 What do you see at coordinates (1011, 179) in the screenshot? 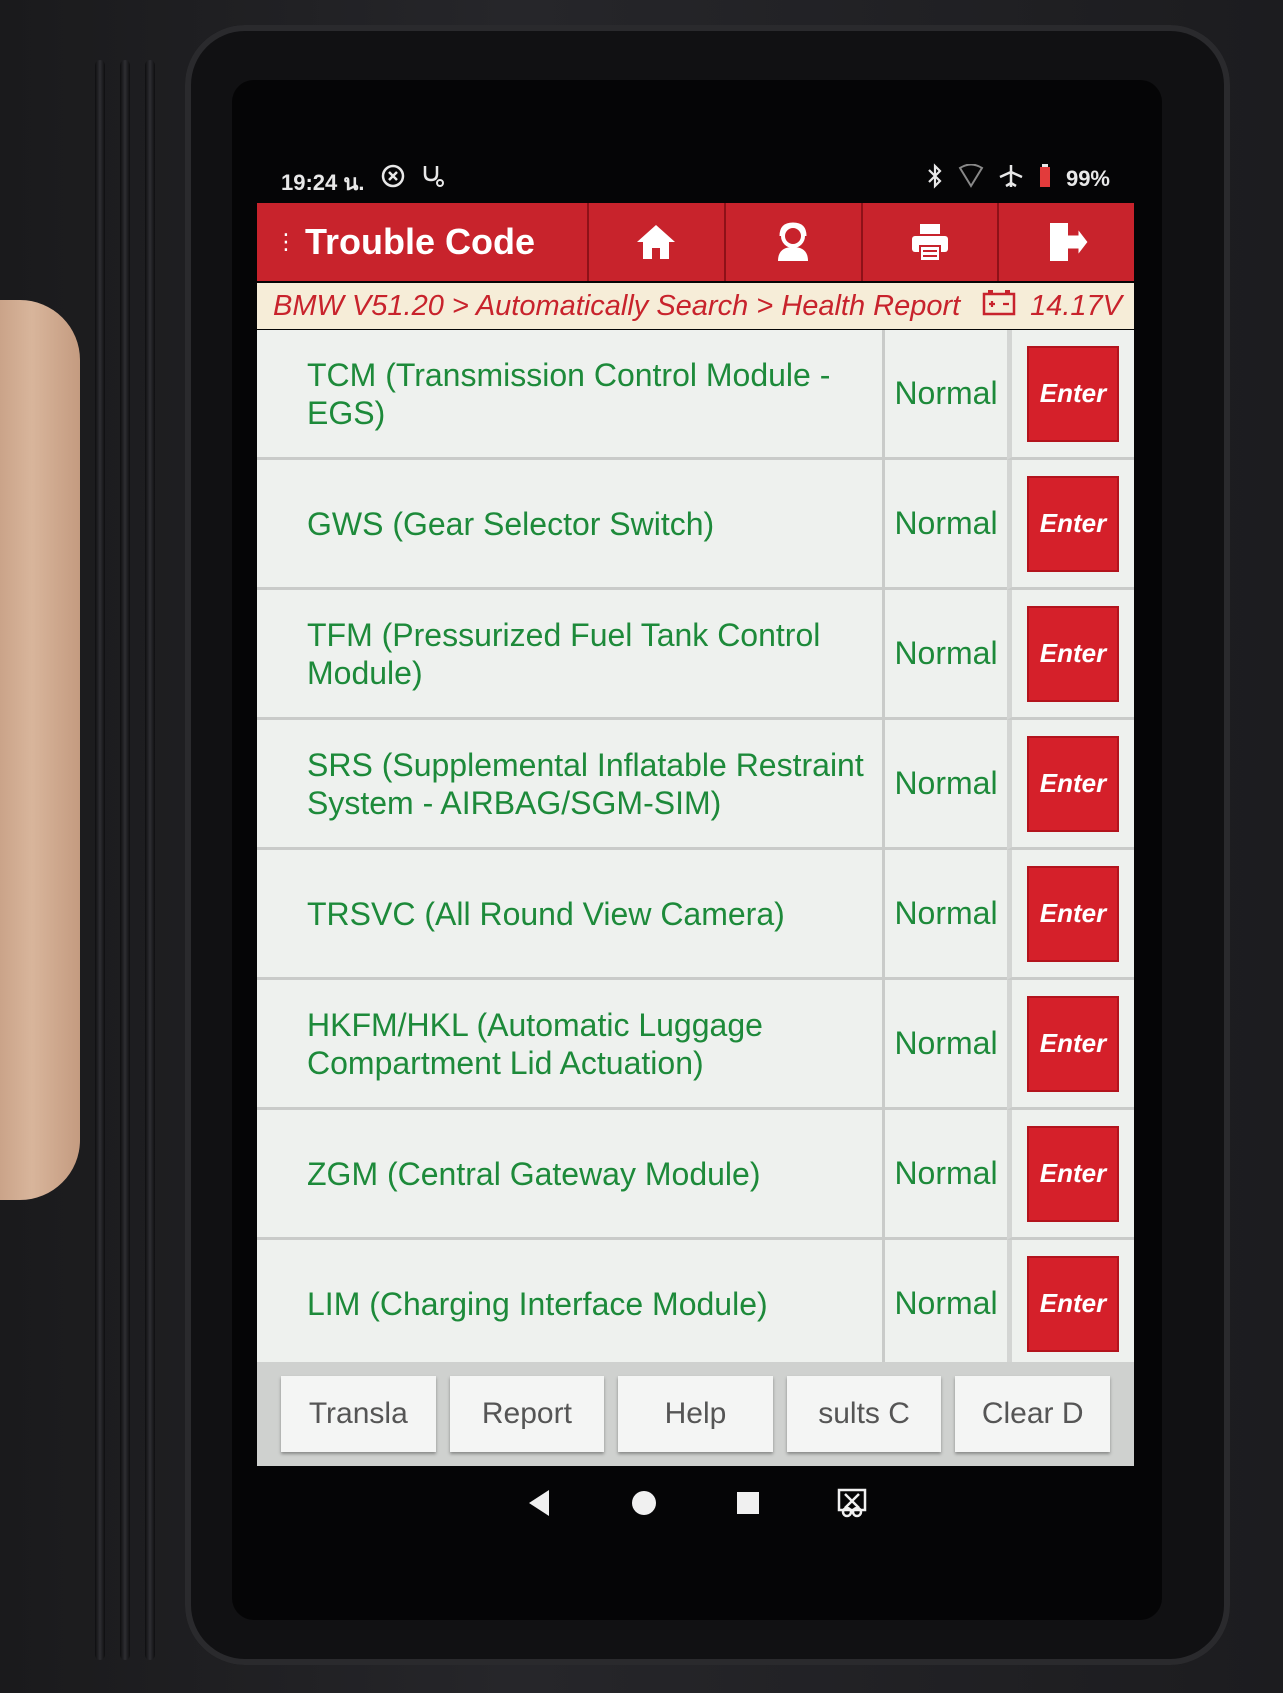
I see `airplane-icon` at bounding box center [1011, 179].